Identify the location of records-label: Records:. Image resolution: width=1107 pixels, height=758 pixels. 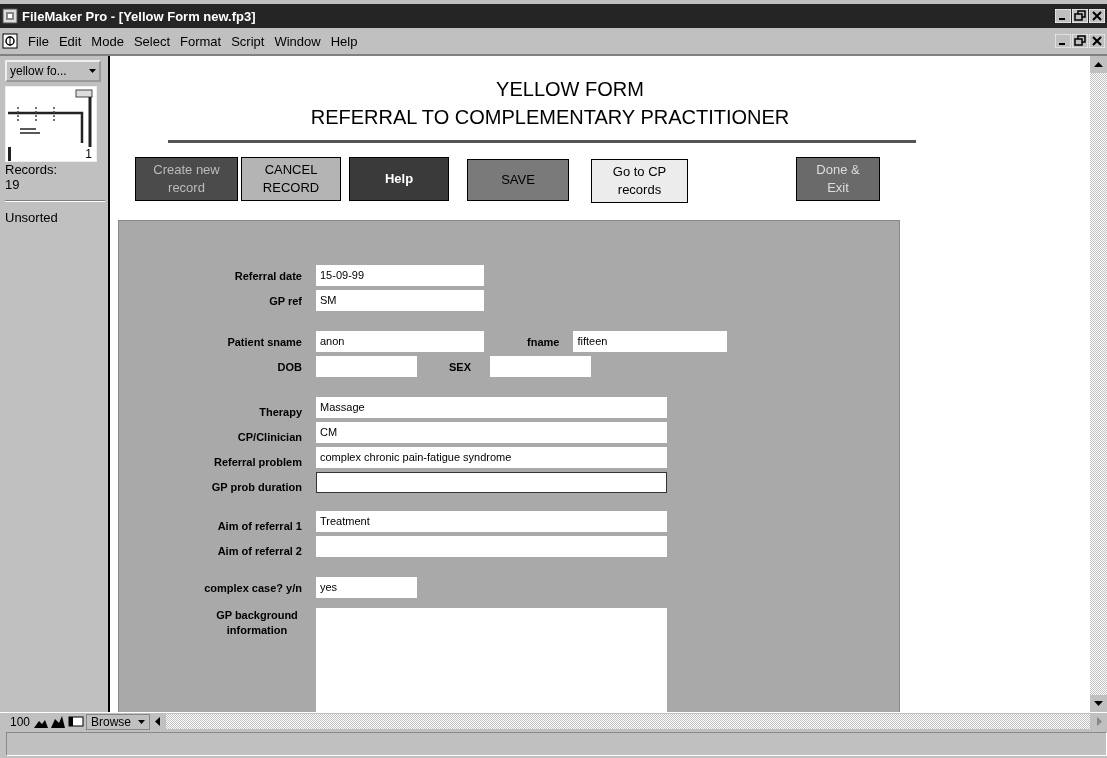
(32, 169).